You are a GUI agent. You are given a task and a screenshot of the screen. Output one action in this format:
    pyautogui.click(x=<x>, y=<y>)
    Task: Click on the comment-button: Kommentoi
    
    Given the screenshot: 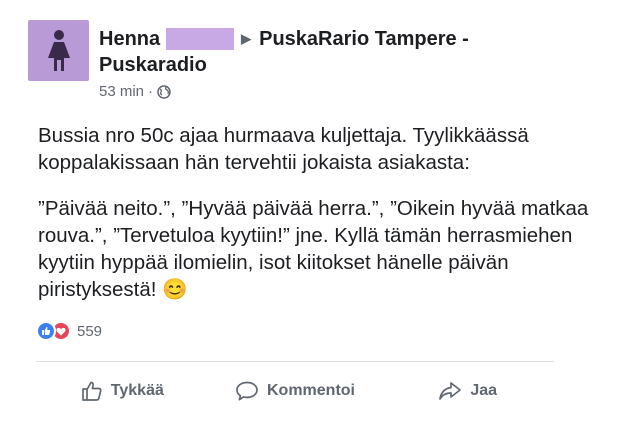 What is the action you would take?
    pyautogui.click(x=295, y=391)
    